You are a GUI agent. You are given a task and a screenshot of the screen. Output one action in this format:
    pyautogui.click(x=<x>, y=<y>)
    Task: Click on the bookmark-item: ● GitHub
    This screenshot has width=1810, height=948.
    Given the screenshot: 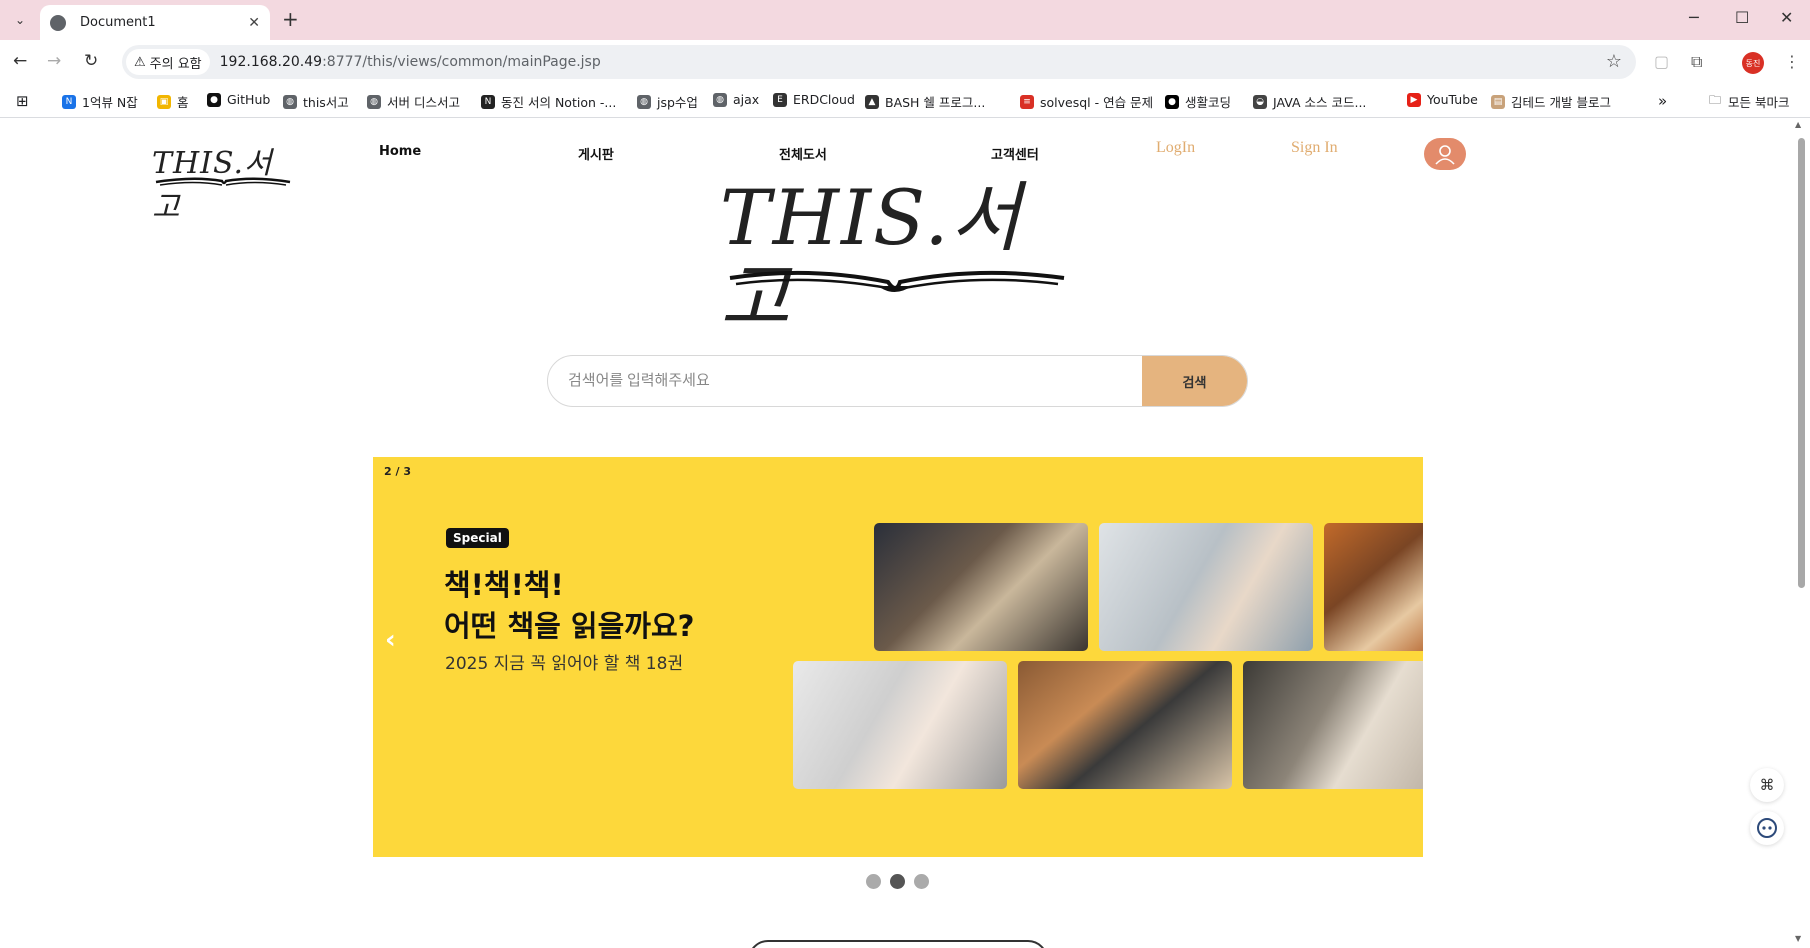 What is the action you would take?
    pyautogui.click(x=238, y=99)
    